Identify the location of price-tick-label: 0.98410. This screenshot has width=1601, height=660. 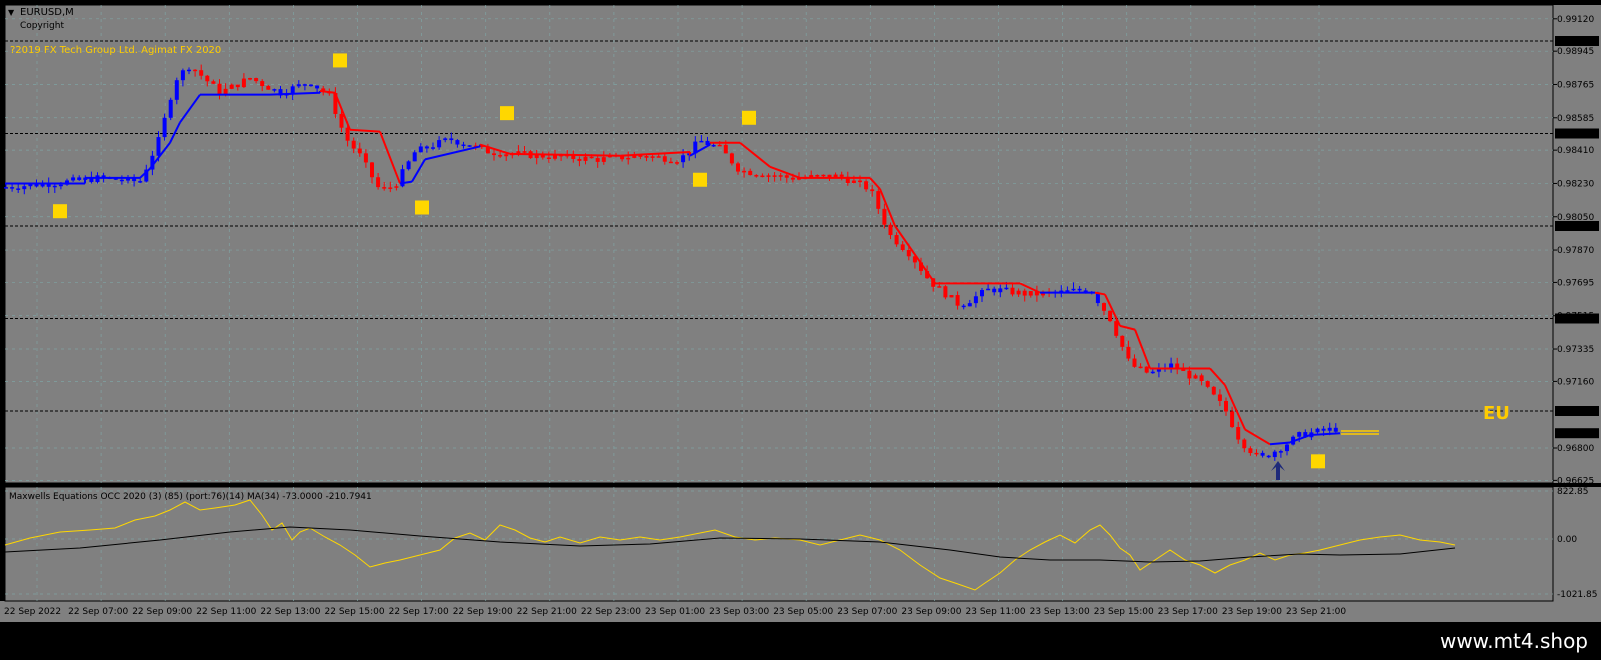
(1575, 151).